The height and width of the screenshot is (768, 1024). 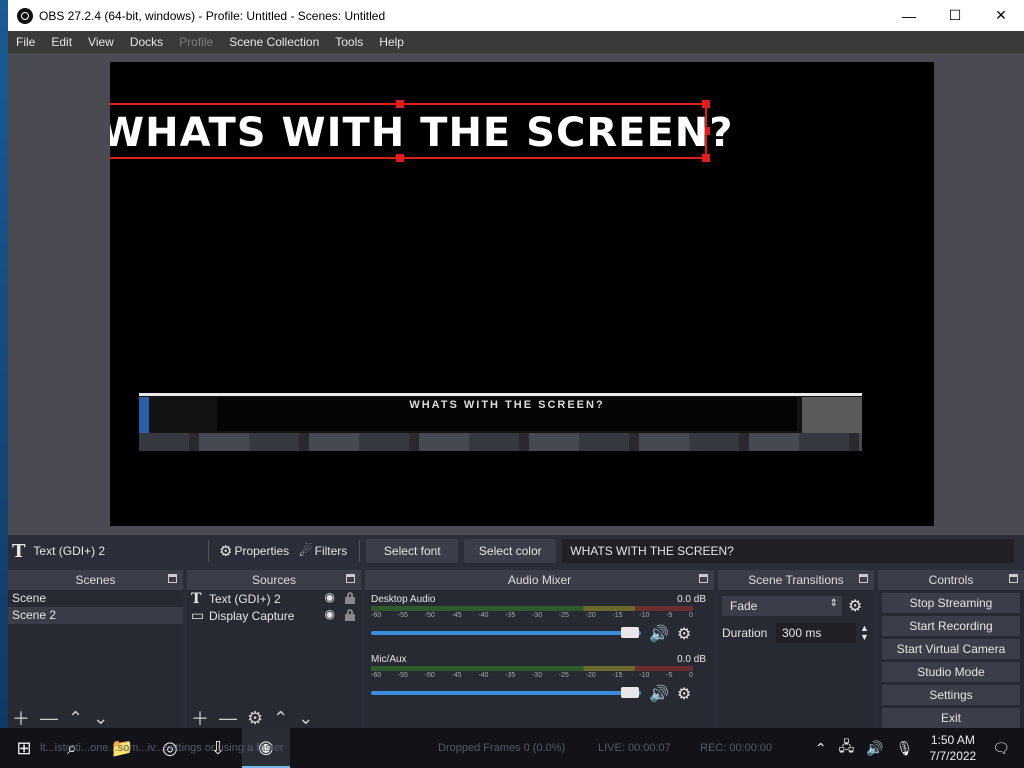 What do you see at coordinates (95, 580) in the screenshot?
I see `scenes-header: Scenes` at bounding box center [95, 580].